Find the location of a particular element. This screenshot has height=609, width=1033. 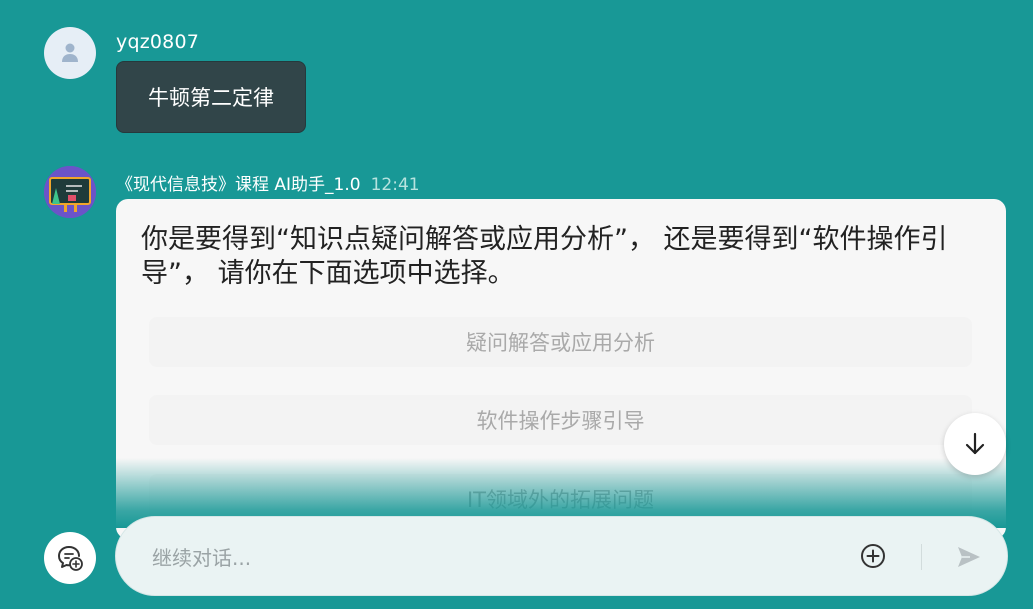

plus-circle-icon is located at coordinates (873, 556).